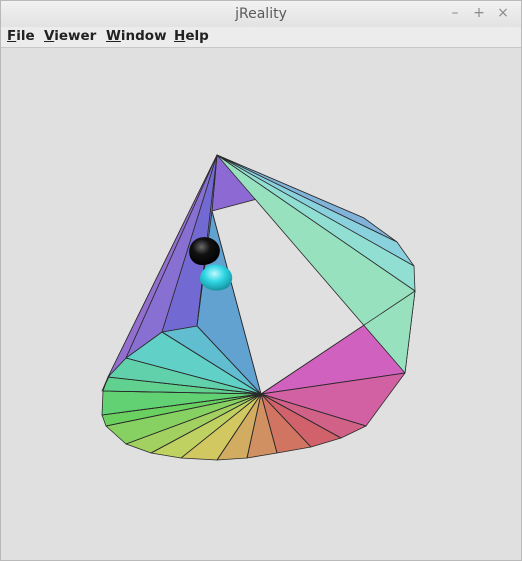  I want to click on minimize-icon: –, so click(455, 13).